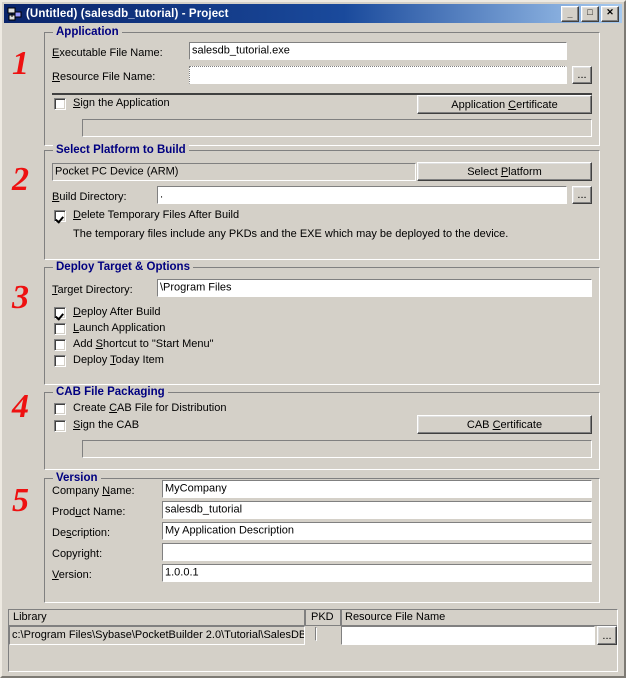 This screenshot has height=678, width=626. I want to click on build-directory-input: ., so click(362, 195).